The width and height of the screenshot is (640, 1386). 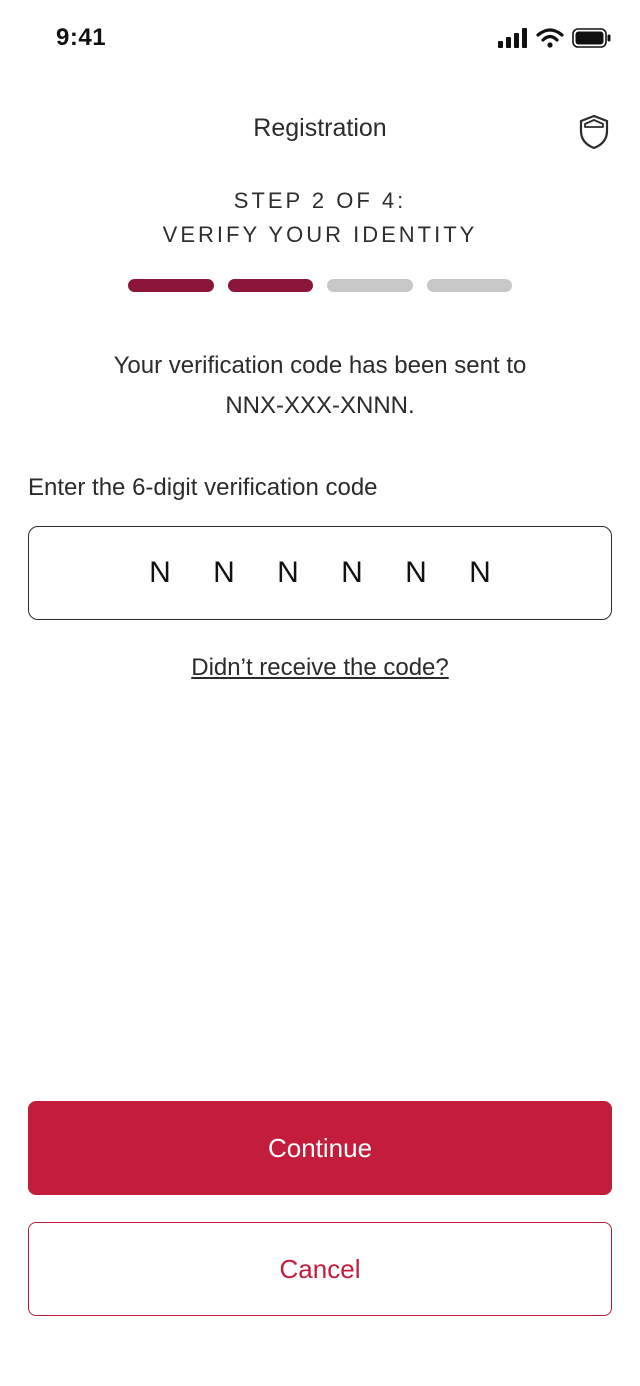 I want to click on resend-code-link: Didn’t receive the code?, so click(x=319, y=667).